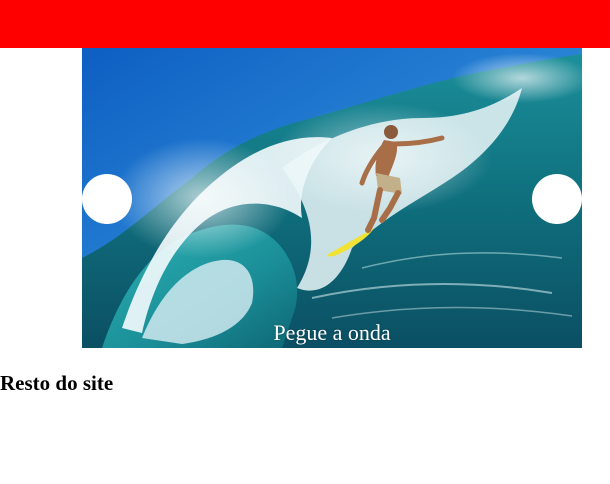 The image size is (610, 484). What do you see at coordinates (305, 24) in the screenshot?
I see `header-bar` at bounding box center [305, 24].